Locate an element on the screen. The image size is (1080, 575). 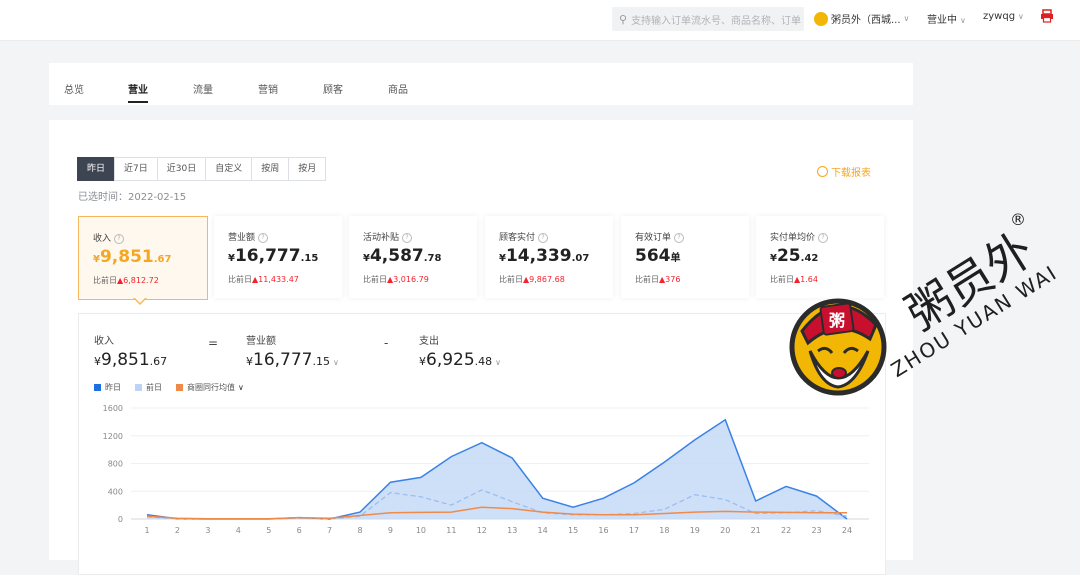
kpi-card: 营业额? ¥16,777.15 比前日▲11,433.47 is located at coordinates (278, 257).